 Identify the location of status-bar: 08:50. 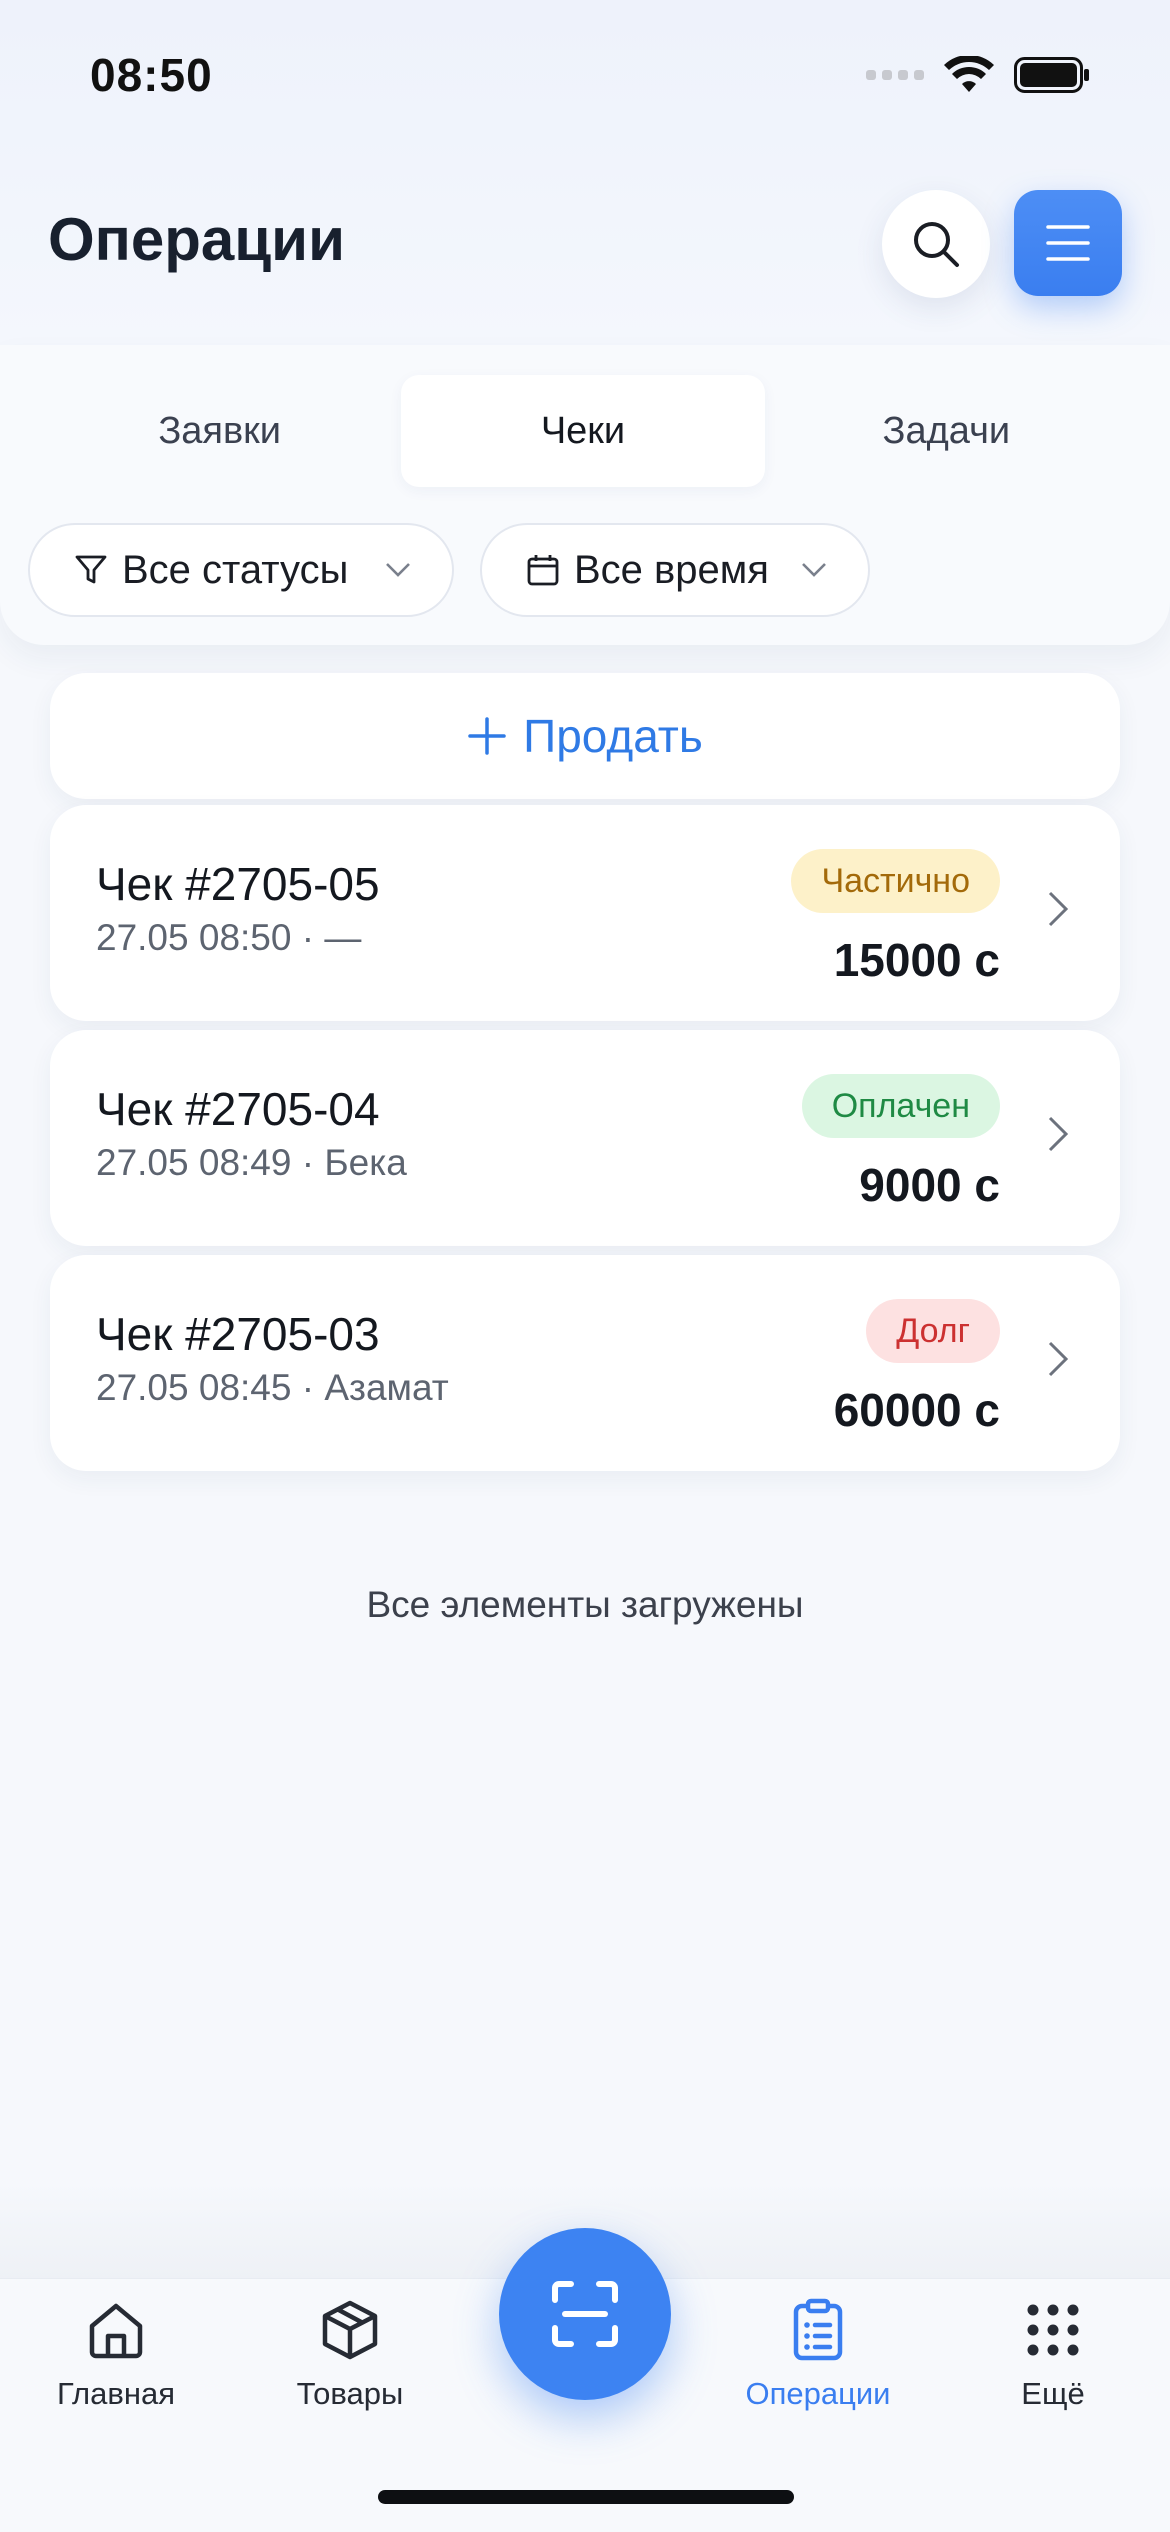
(585, 75).